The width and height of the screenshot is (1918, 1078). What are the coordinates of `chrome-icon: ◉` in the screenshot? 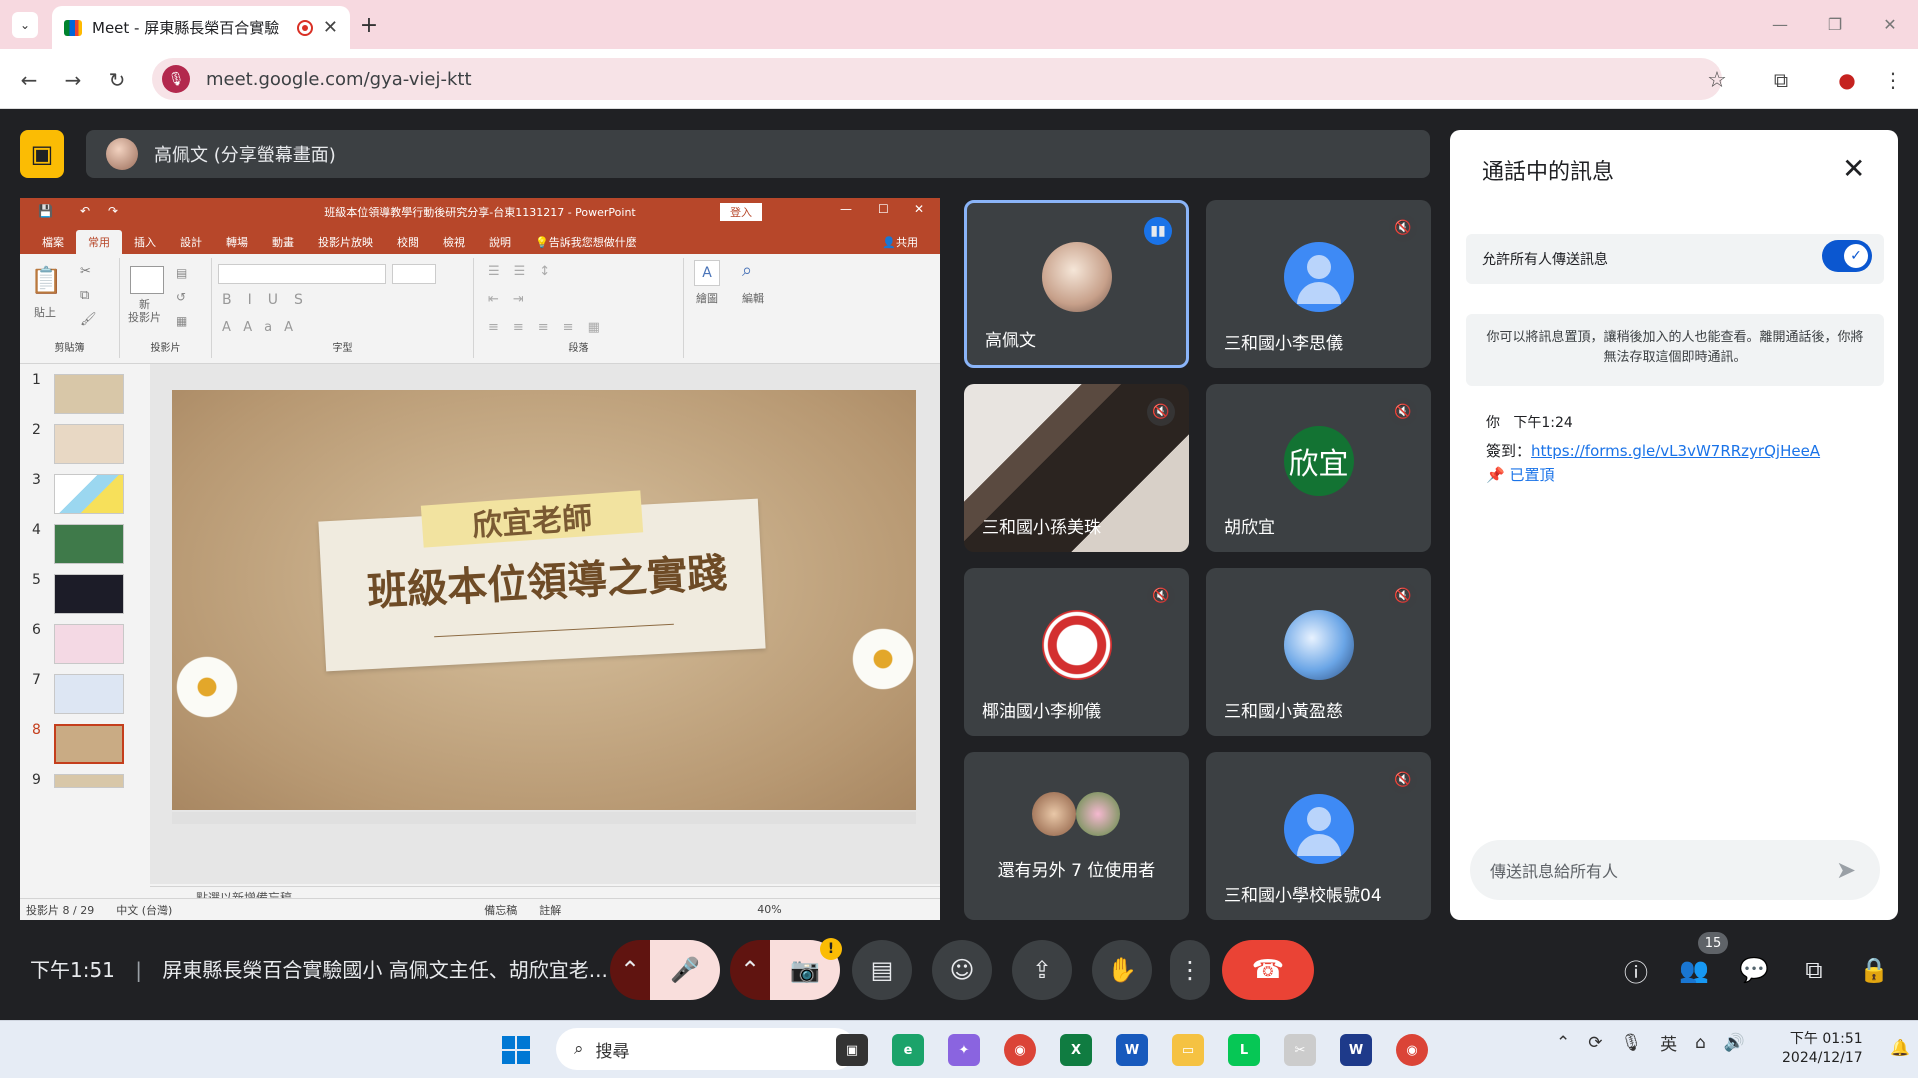 It's located at (1020, 1050).